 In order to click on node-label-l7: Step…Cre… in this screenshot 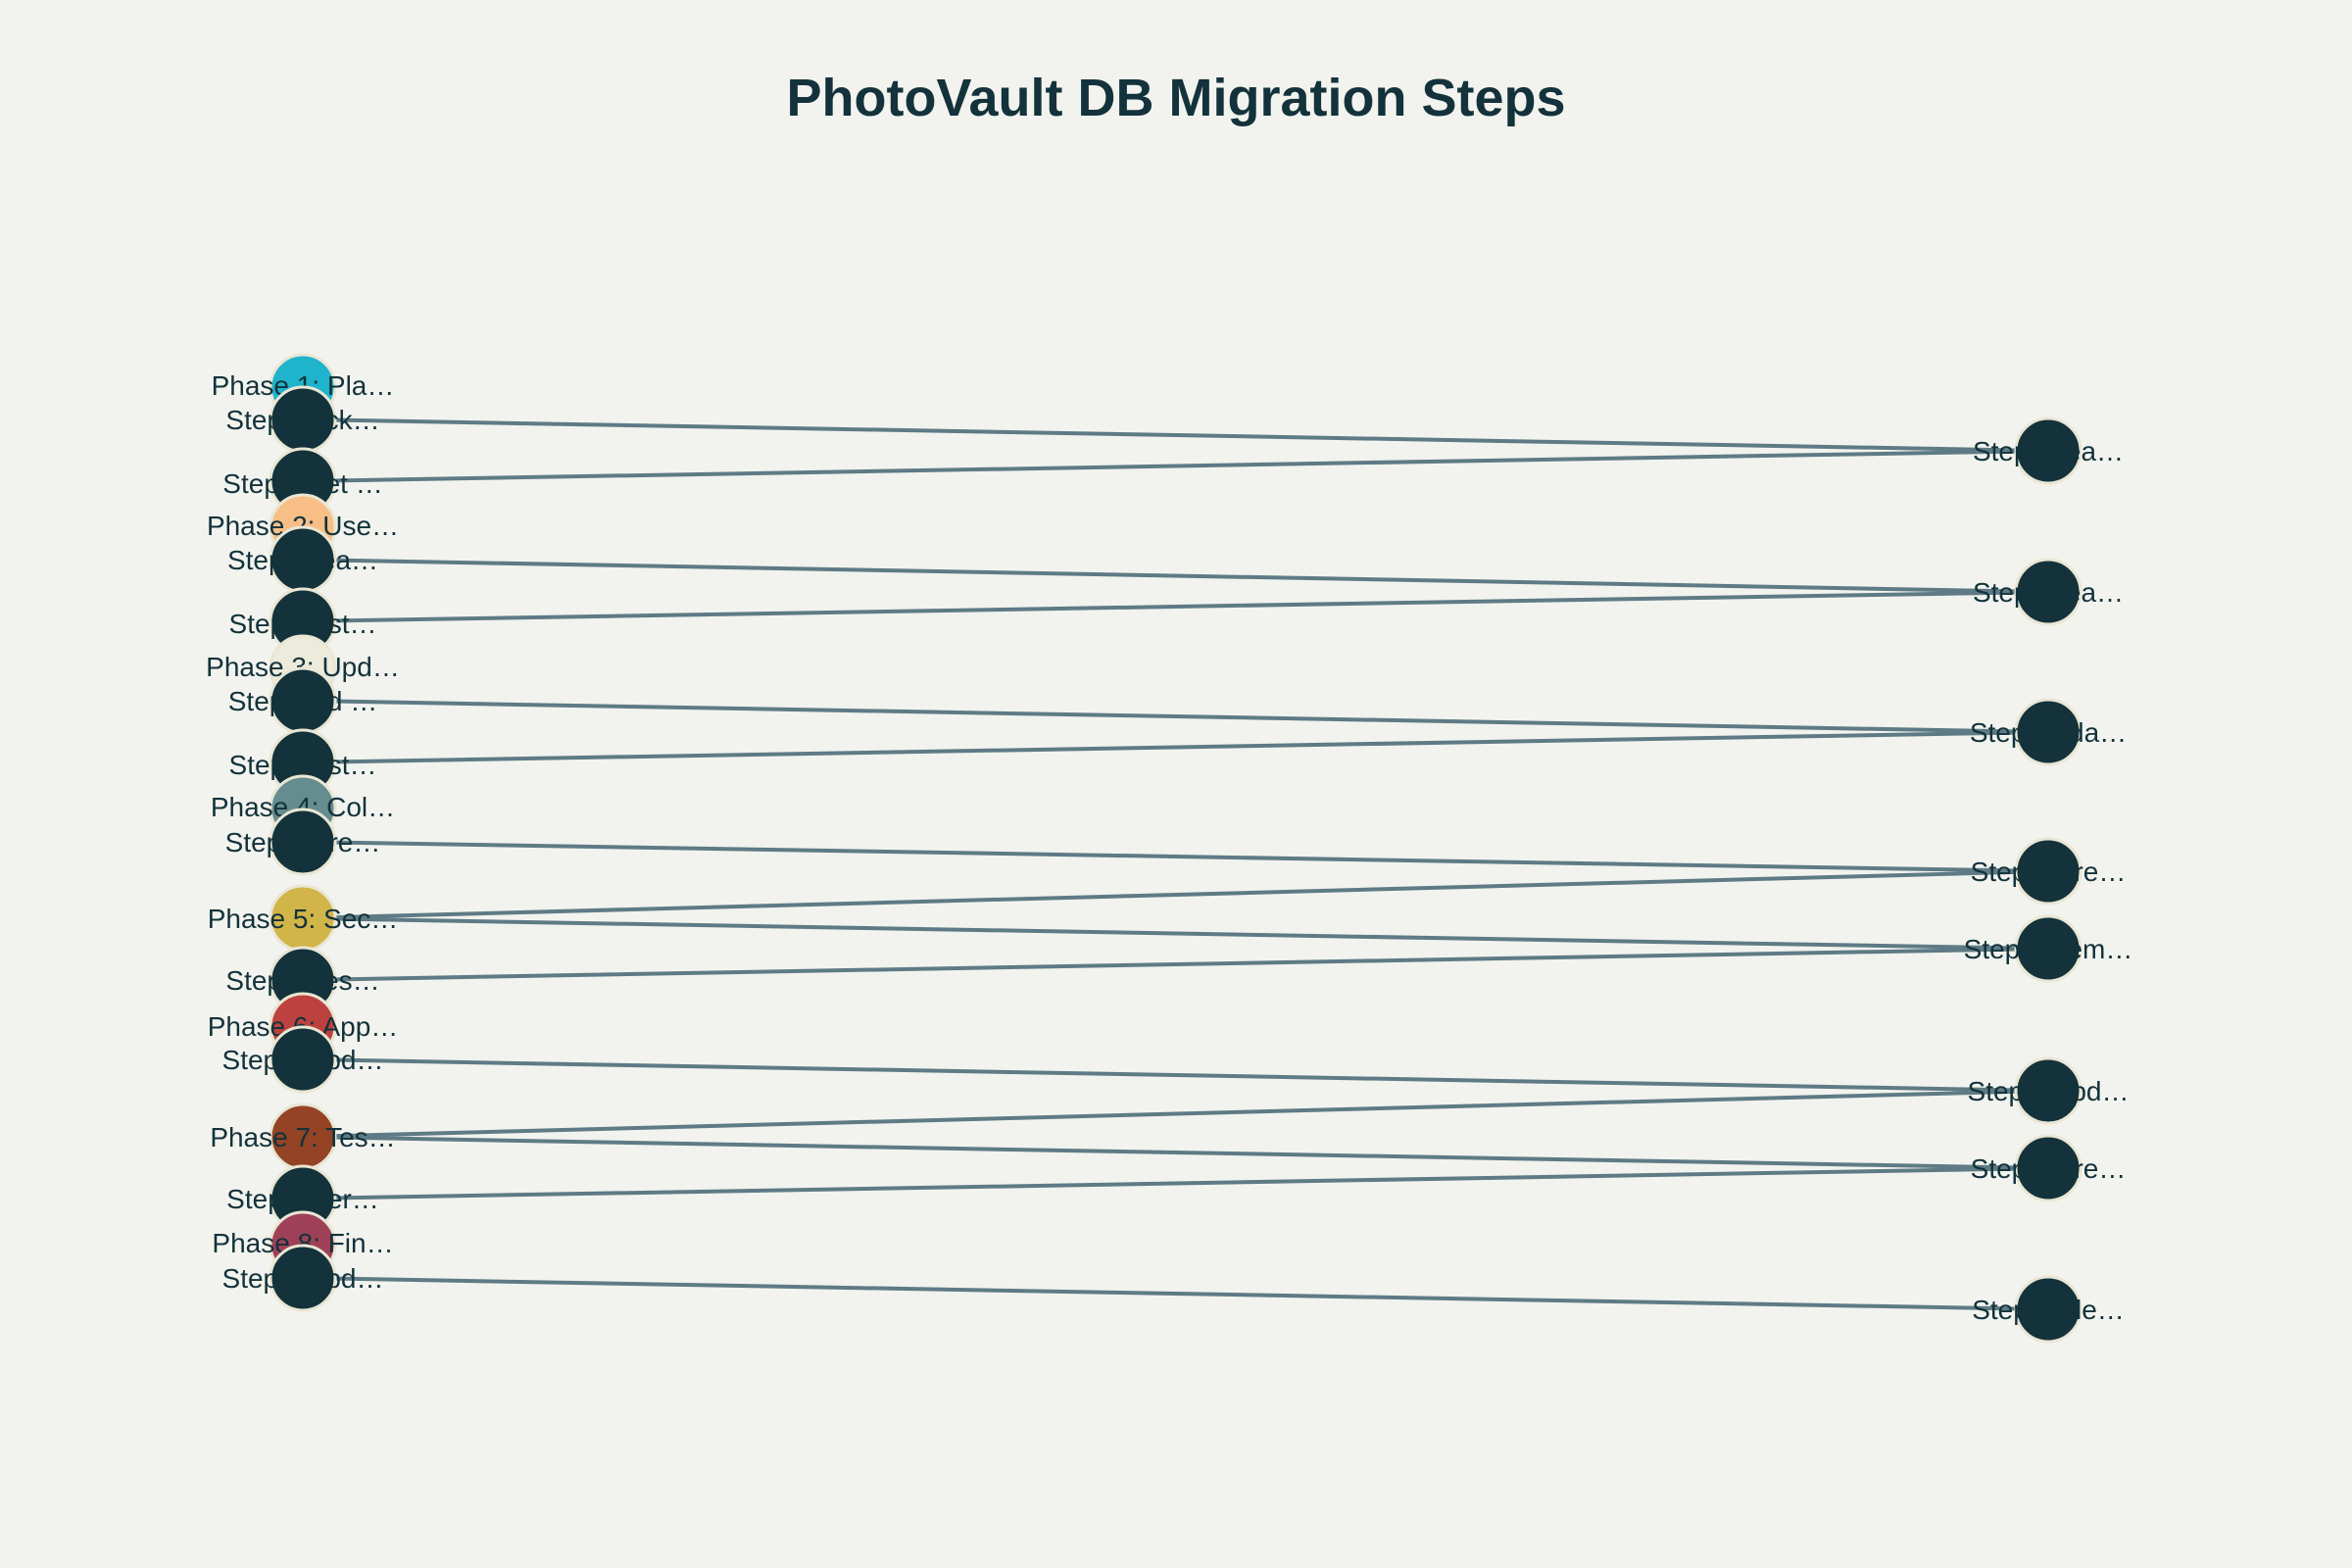, I will do `click(303, 842)`.